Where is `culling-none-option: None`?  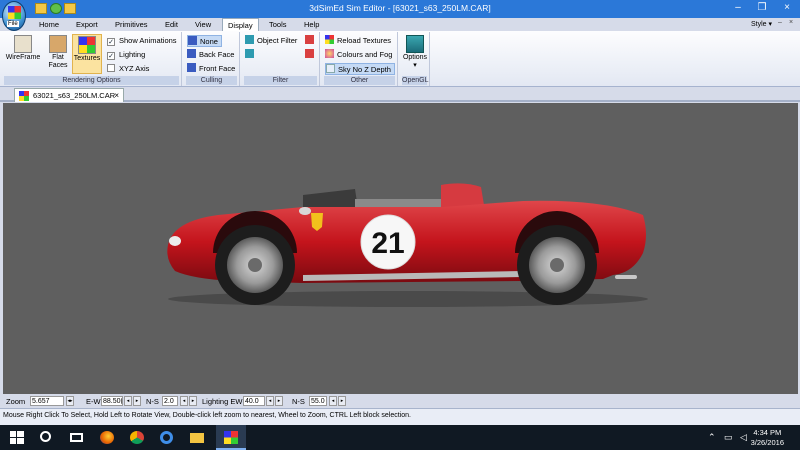
culling-none-option: None is located at coordinates (204, 41).